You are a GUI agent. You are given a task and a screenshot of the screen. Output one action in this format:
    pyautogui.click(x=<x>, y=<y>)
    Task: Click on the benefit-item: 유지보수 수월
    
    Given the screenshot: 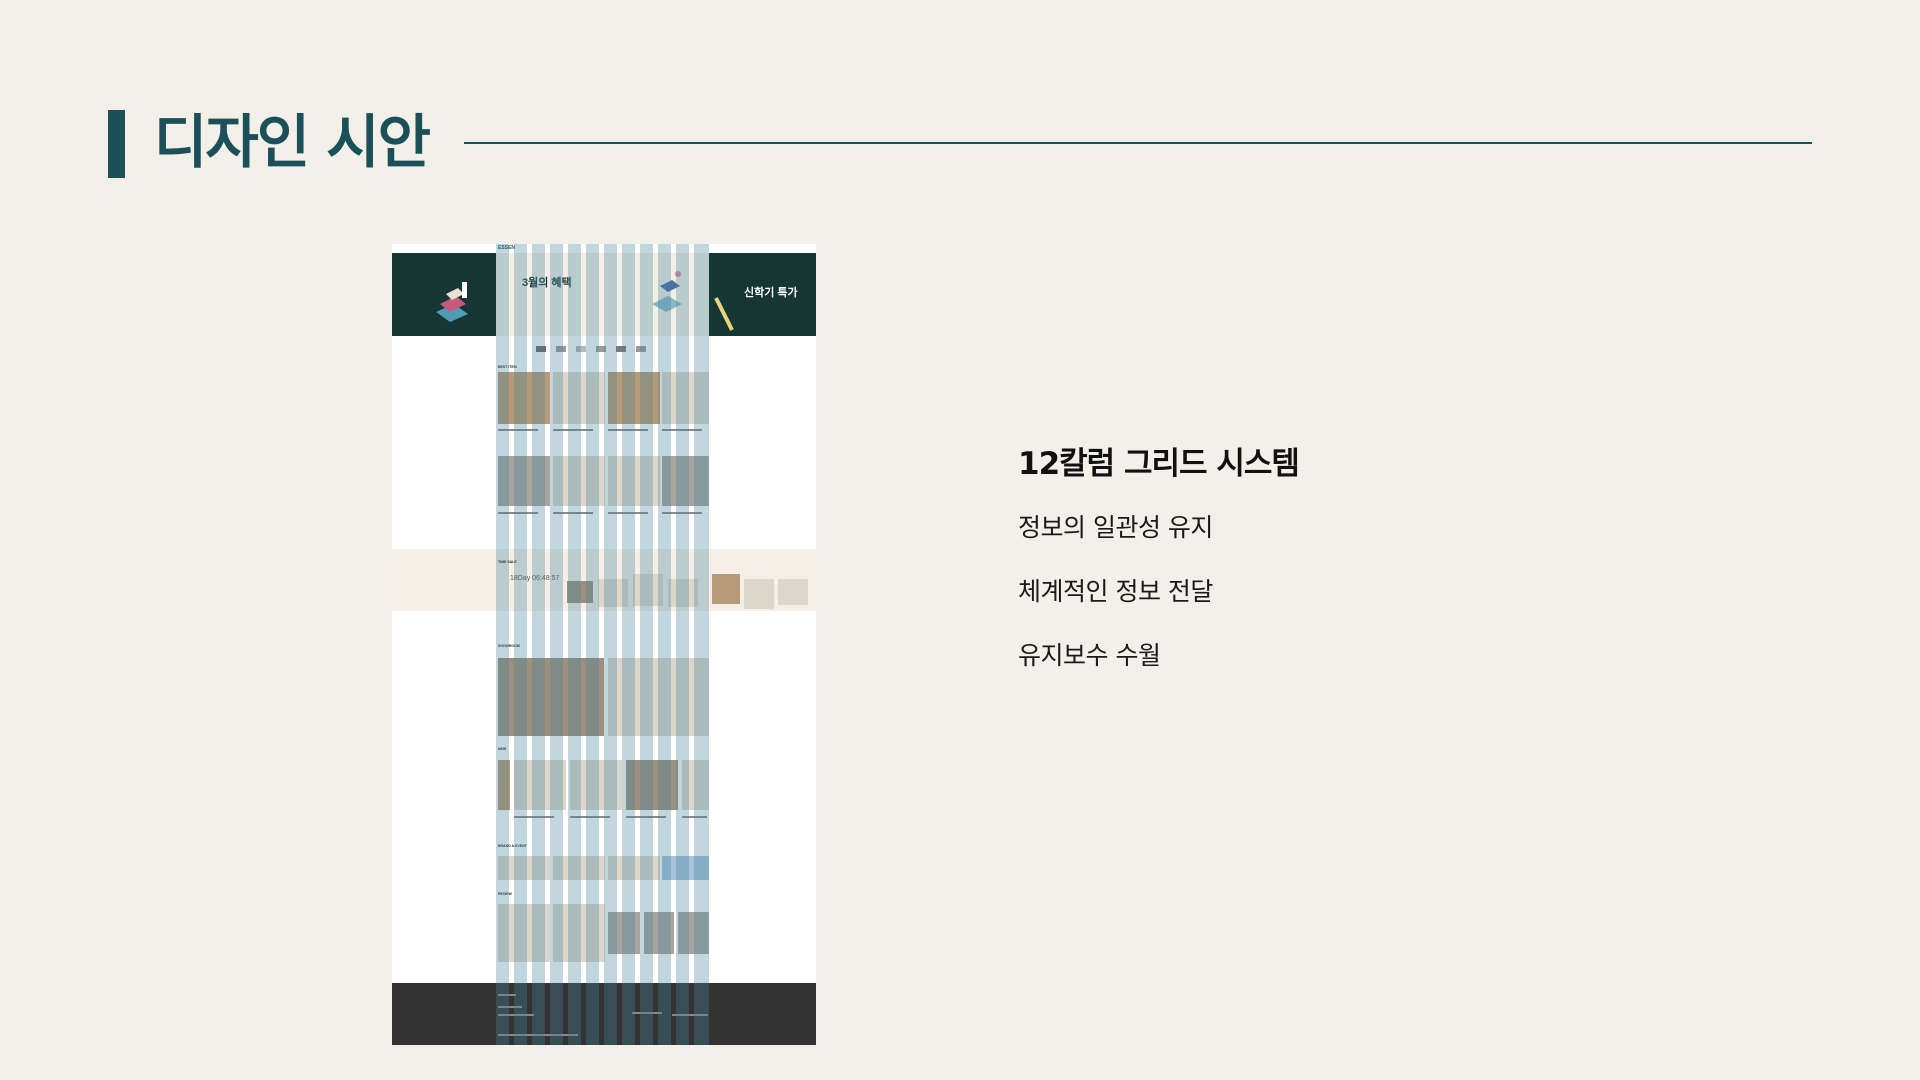 What is the action you would take?
    pyautogui.click(x=1089, y=655)
    